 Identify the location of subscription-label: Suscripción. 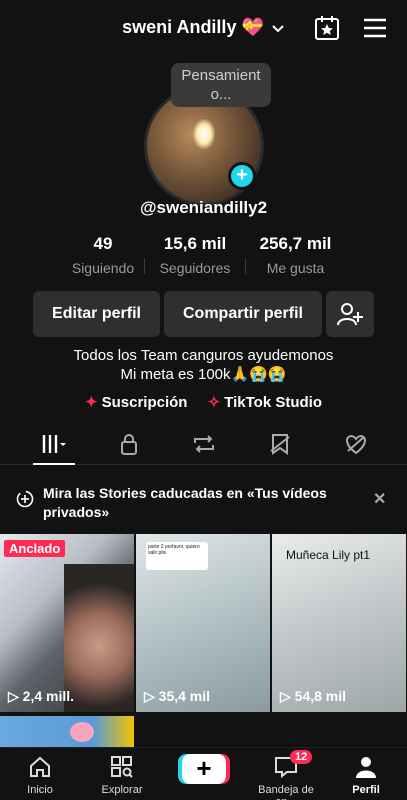
(144, 402).